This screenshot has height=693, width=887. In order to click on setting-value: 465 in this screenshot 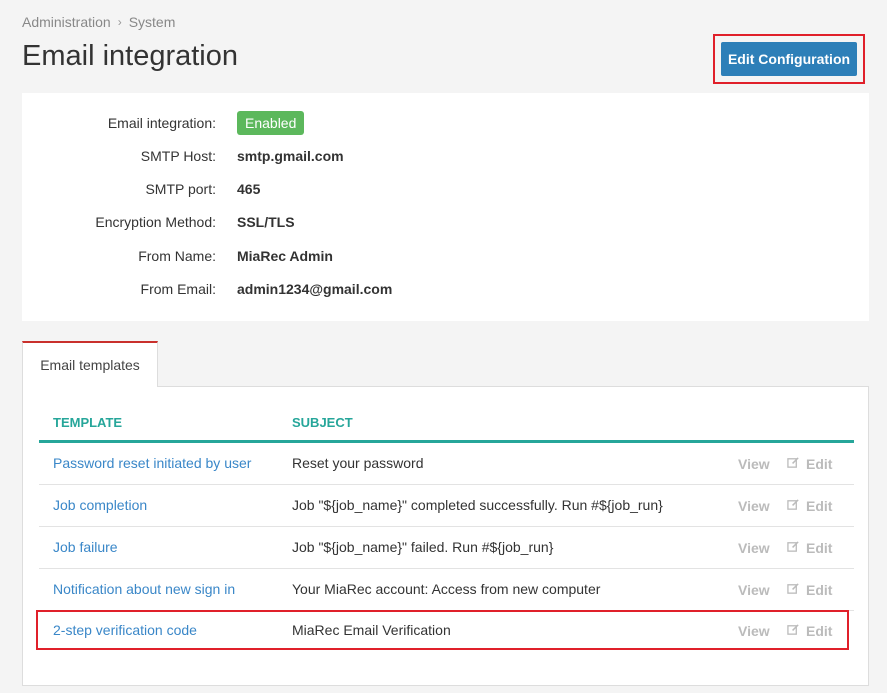, I will do `click(249, 189)`.